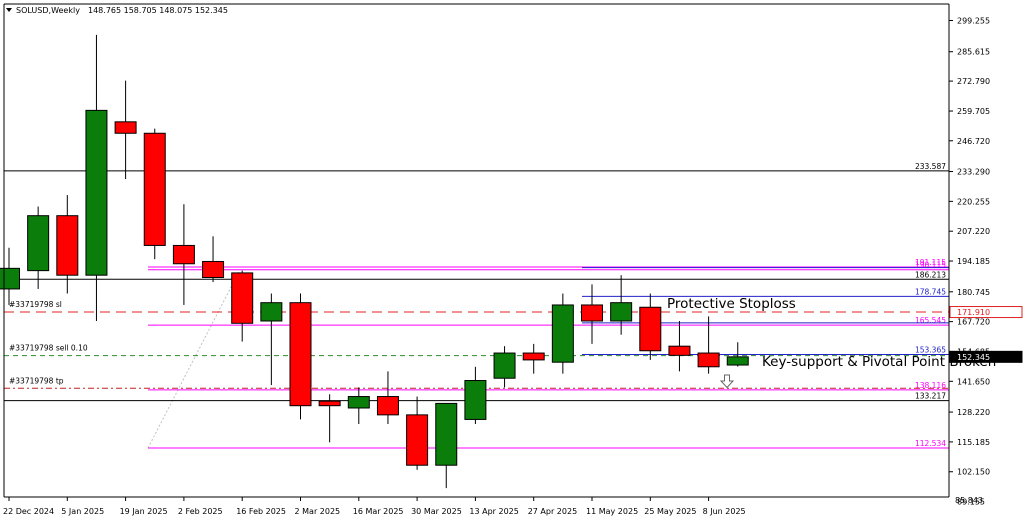  I want to click on y-tick-label: 115.185, so click(973, 442).